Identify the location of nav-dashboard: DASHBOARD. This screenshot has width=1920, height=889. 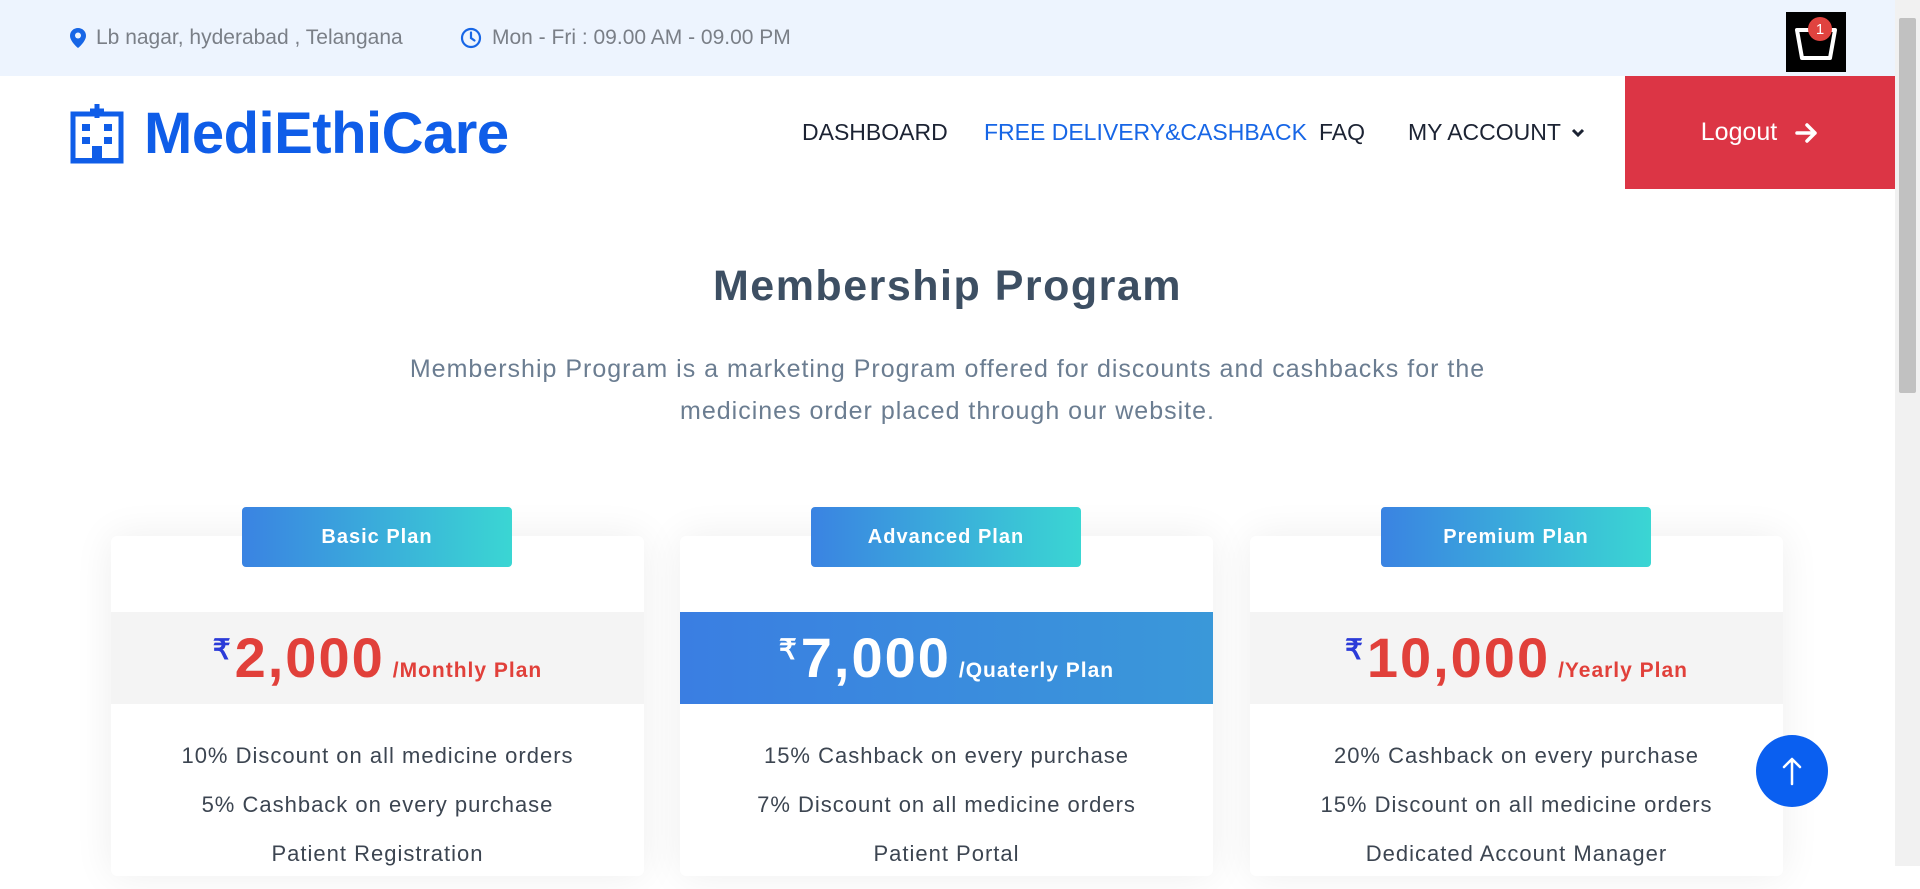
(875, 132).